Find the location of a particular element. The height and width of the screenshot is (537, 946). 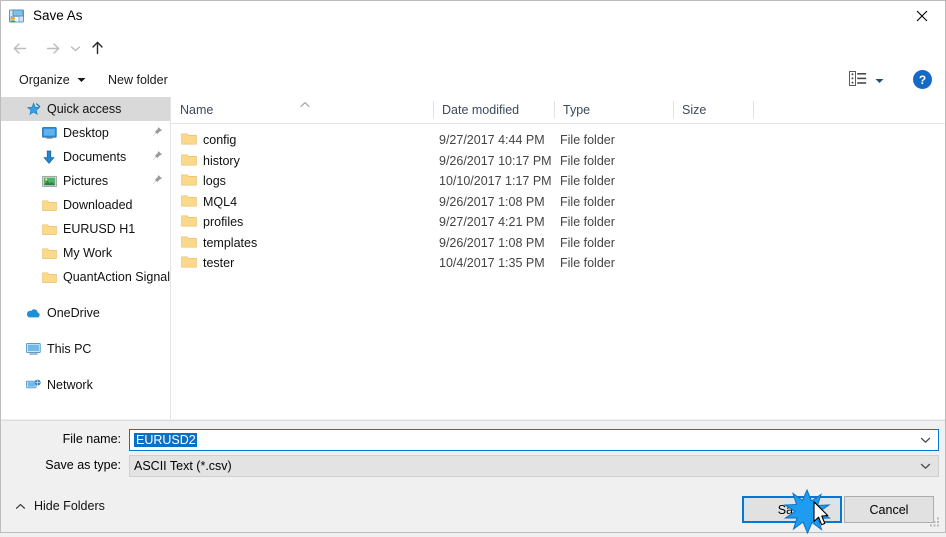

pin-star-icon is located at coordinates (33, 109).